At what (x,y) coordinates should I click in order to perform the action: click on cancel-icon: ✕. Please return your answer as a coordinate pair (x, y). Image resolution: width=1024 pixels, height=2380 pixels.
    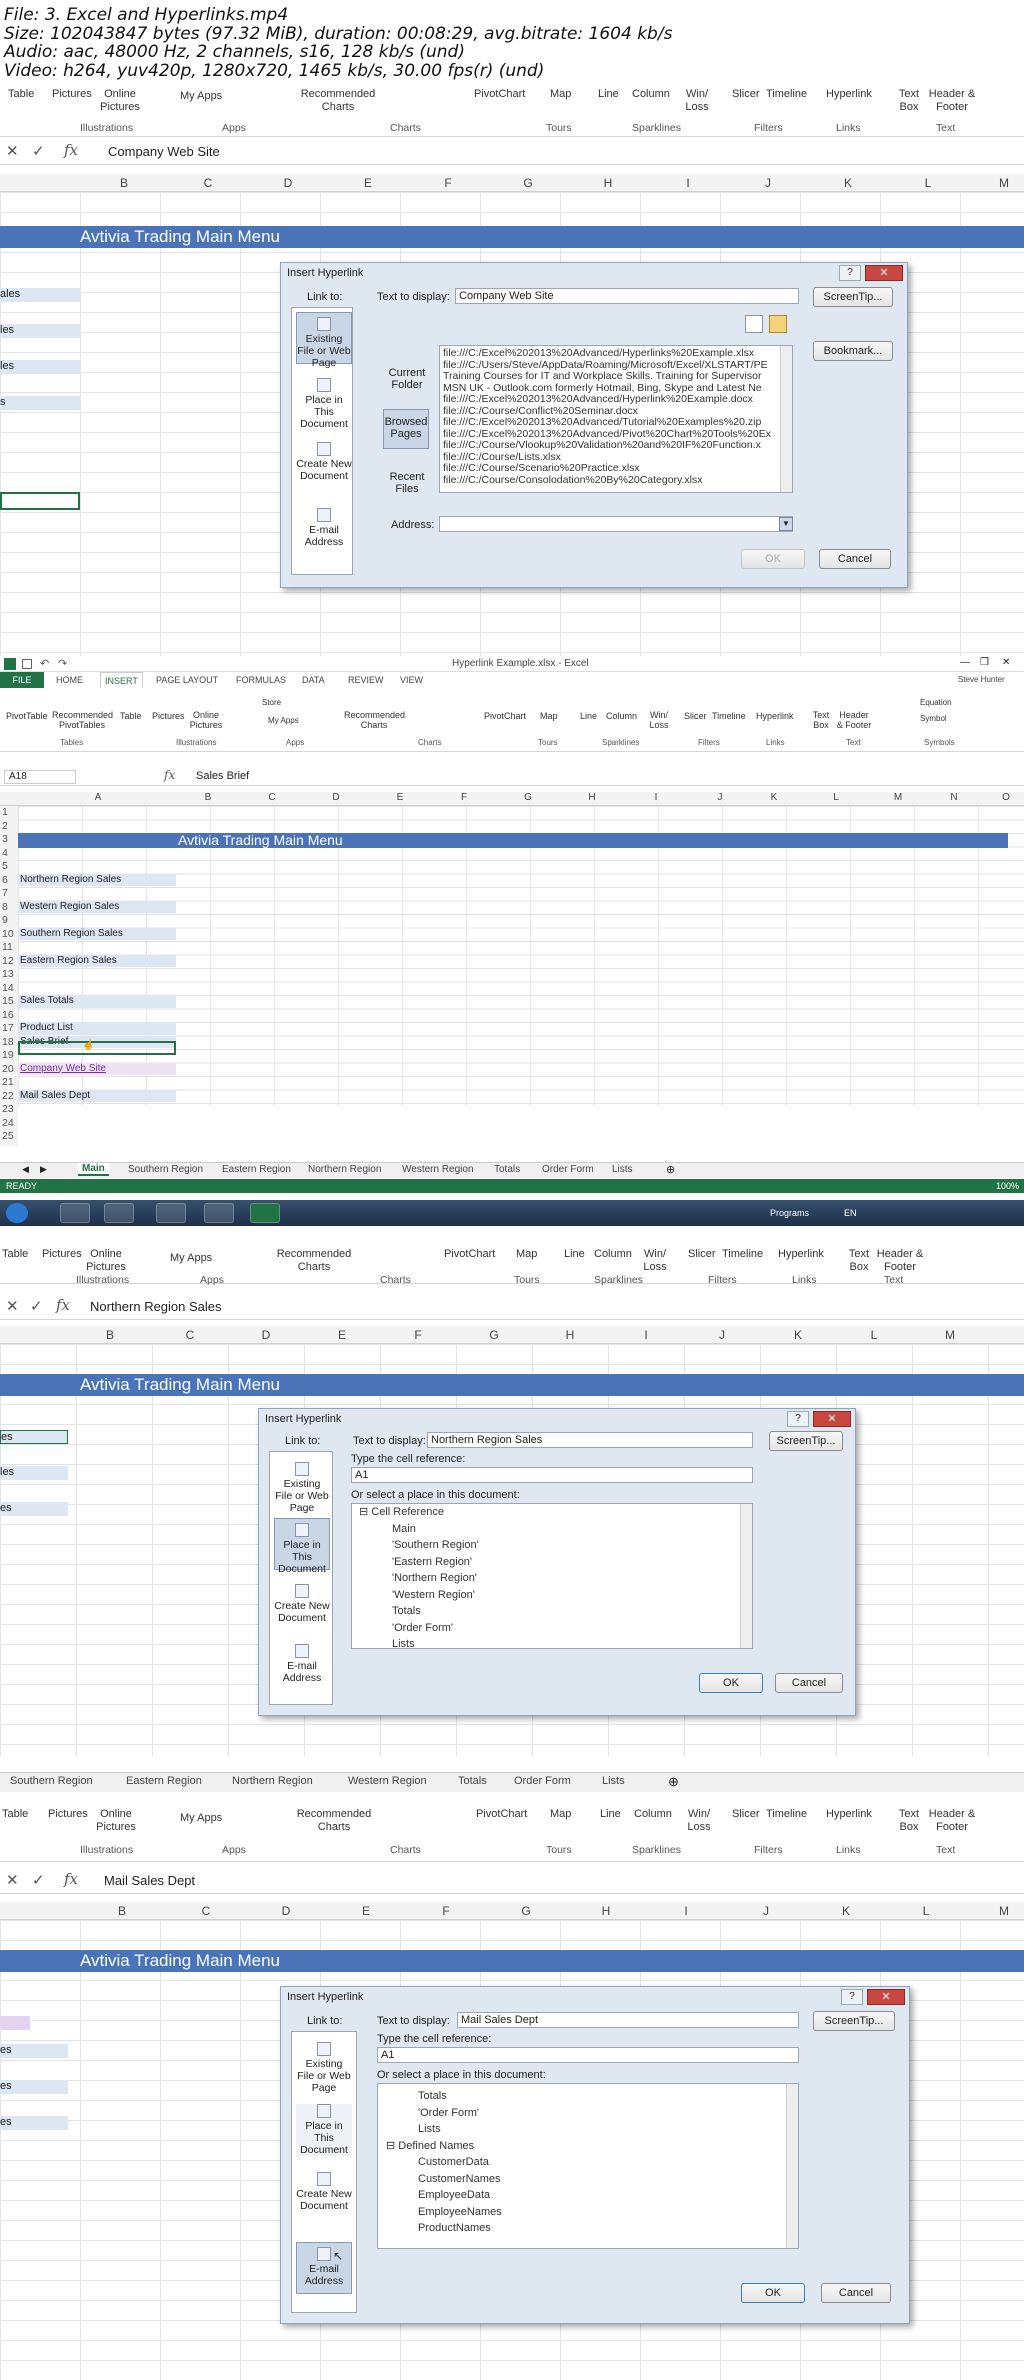
    Looking at the image, I should click on (12, 1306).